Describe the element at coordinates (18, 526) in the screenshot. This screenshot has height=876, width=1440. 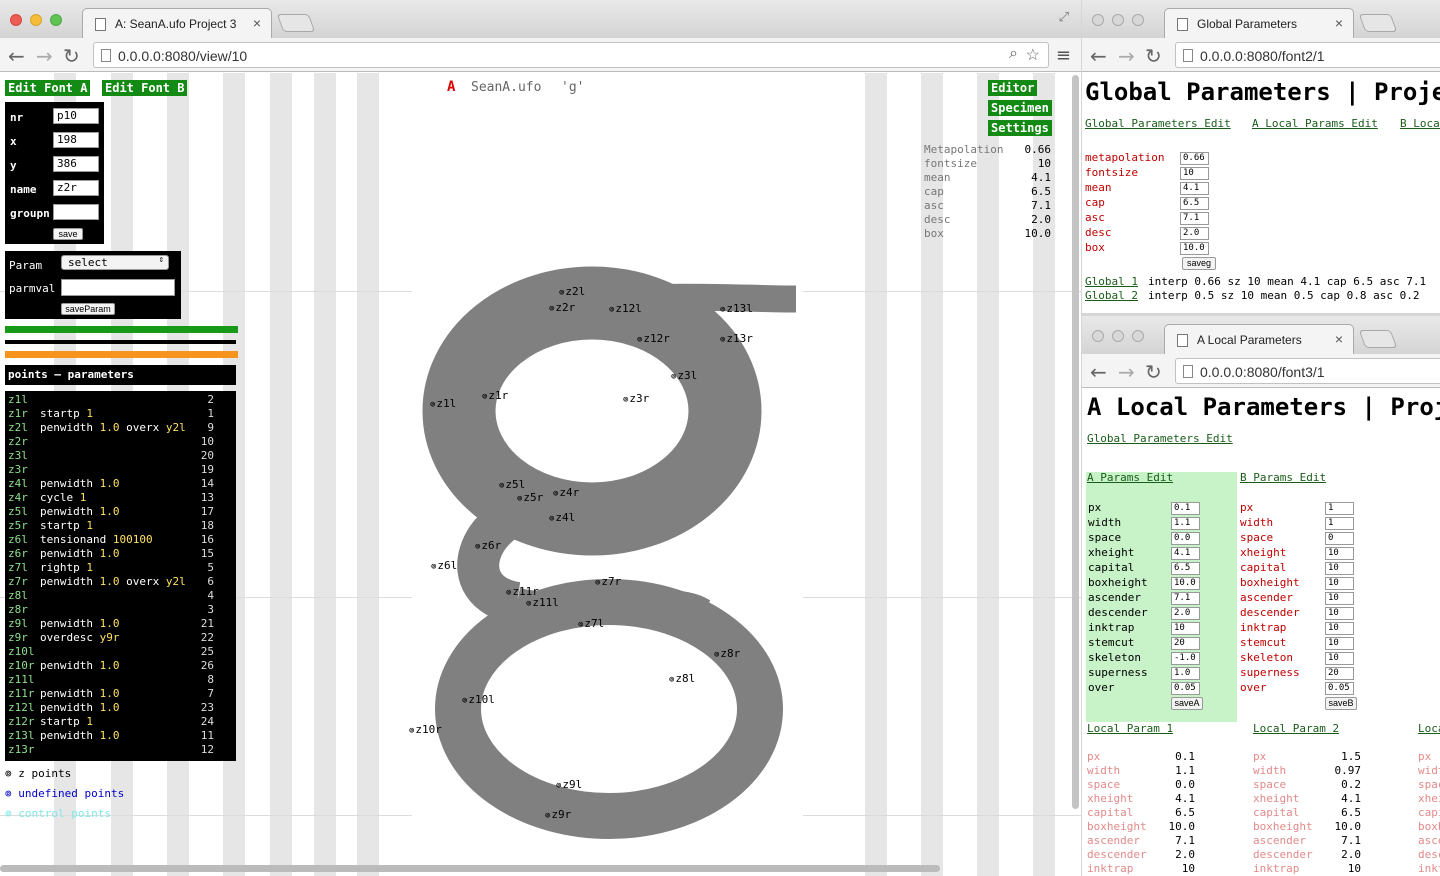
I see `point-name: z5r` at that location.